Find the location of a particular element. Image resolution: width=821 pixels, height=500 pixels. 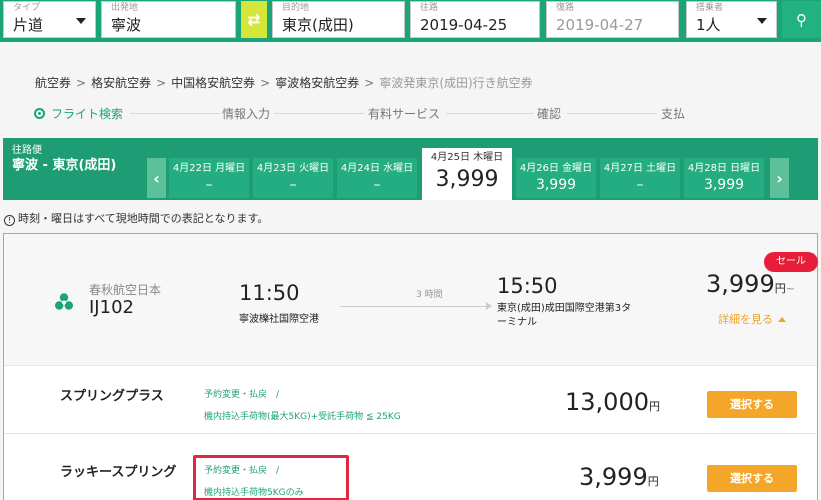

route-info: 往路便 寧波 - 東京(成田) is located at coordinates (64, 159).